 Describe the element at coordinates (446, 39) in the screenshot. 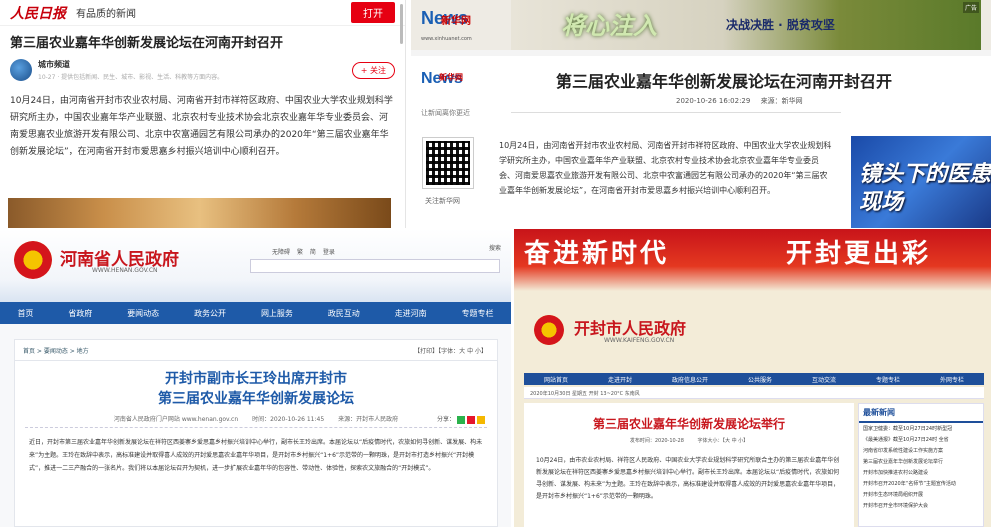

I see `logo-url: www.xinhuanet.com` at that location.